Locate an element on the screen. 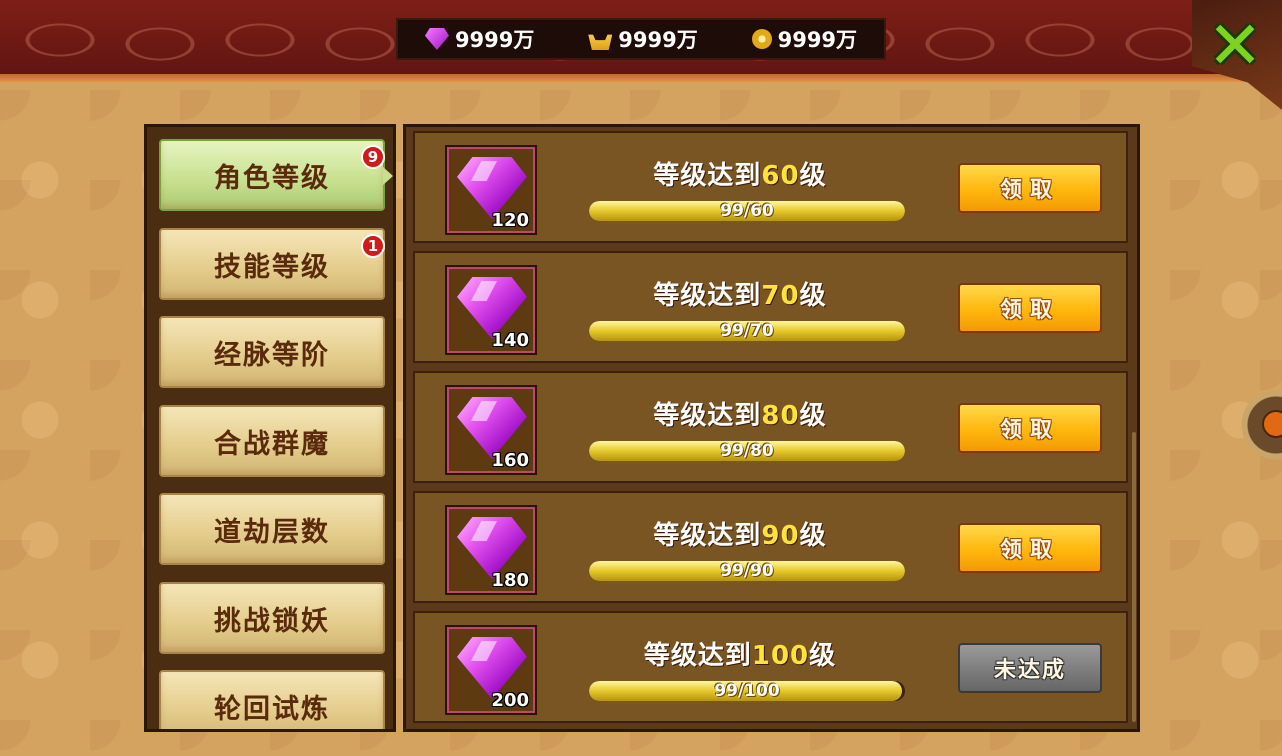  reward-row: 120 等级达到60级 99/60 领取 is located at coordinates (770, 187).